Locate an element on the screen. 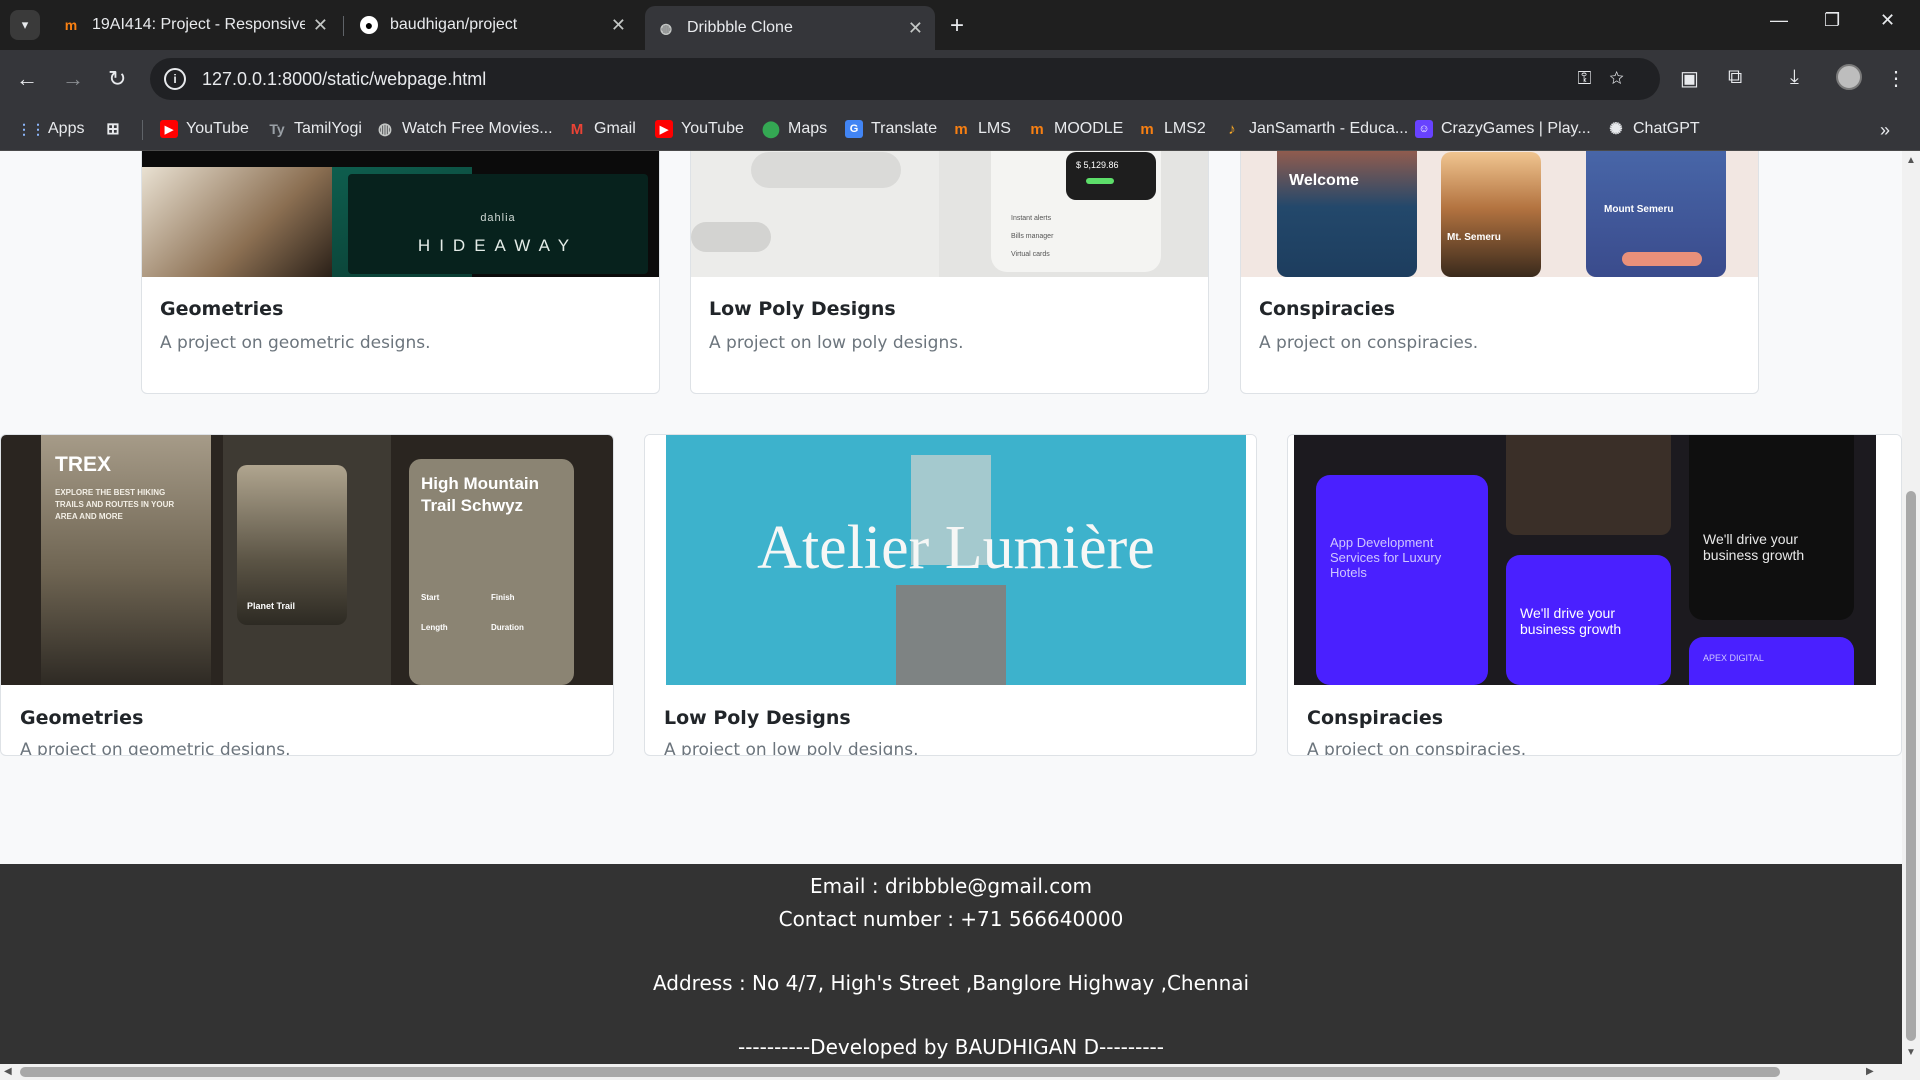  bookmark-label: LMS is located at coordinates (994, 128).